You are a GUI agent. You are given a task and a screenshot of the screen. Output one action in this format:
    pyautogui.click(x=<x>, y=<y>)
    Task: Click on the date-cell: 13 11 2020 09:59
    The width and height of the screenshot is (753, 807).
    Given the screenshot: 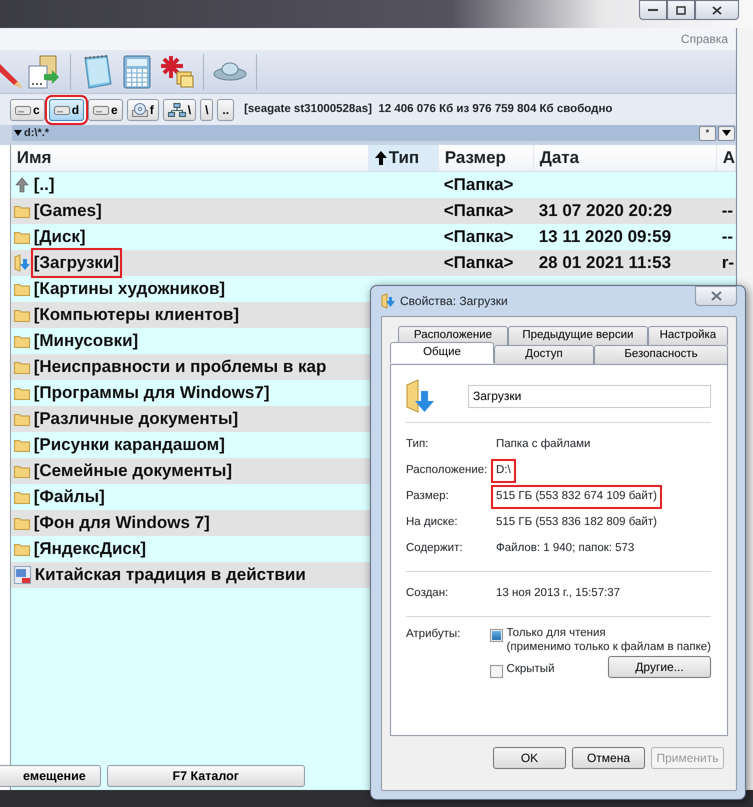 What is the action you would take?
    pyautogui.click(x=605, y=236)
    